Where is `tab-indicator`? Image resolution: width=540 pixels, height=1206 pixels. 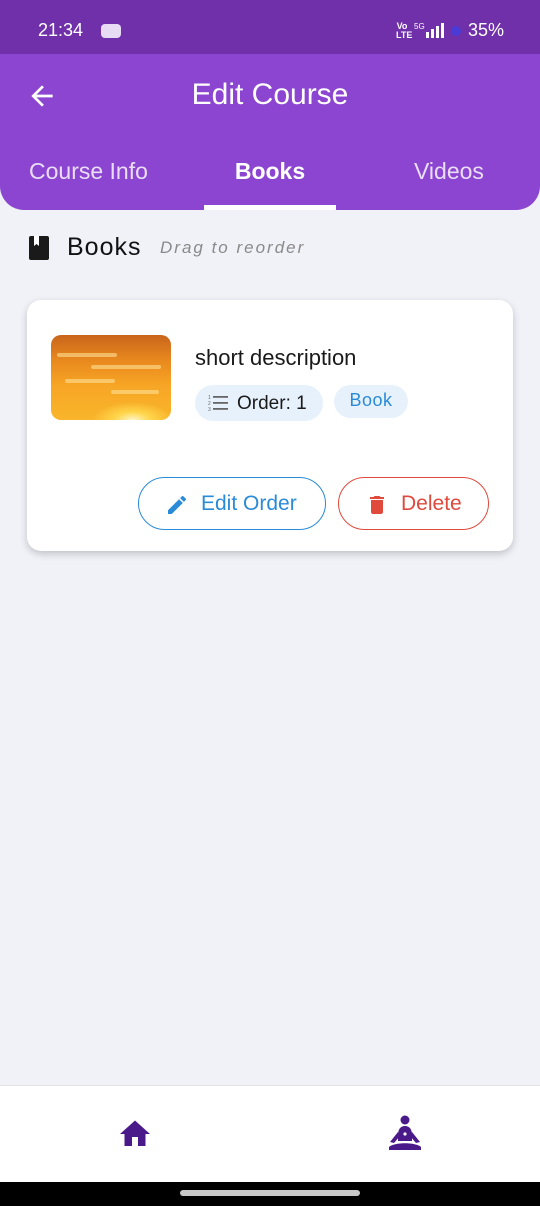
tab-indicator is located at coordinates (270, 207).